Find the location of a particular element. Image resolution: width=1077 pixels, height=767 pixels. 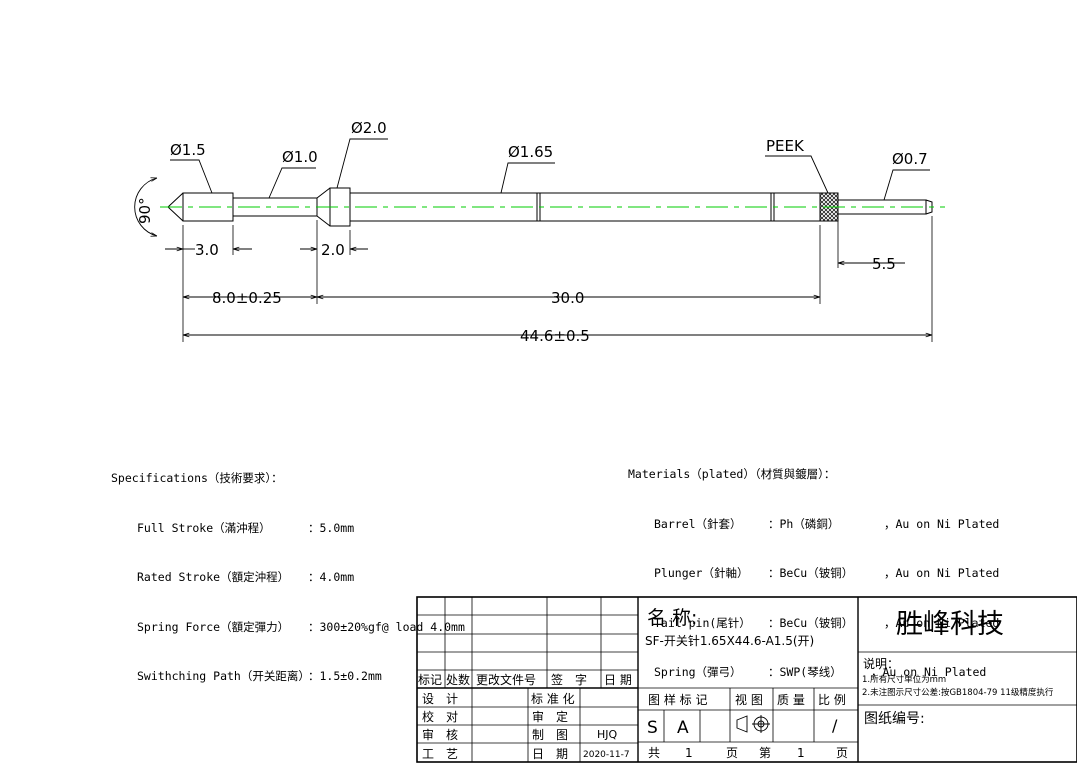

mark-s: S is located at coordinates (652, 728).